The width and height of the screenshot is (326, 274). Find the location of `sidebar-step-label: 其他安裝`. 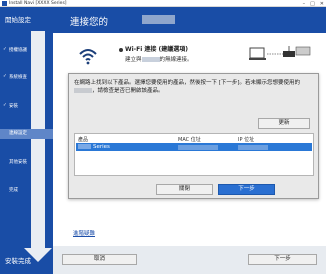

sidebar-step-label: 其他安裝 is located at coordinates (18, 162).